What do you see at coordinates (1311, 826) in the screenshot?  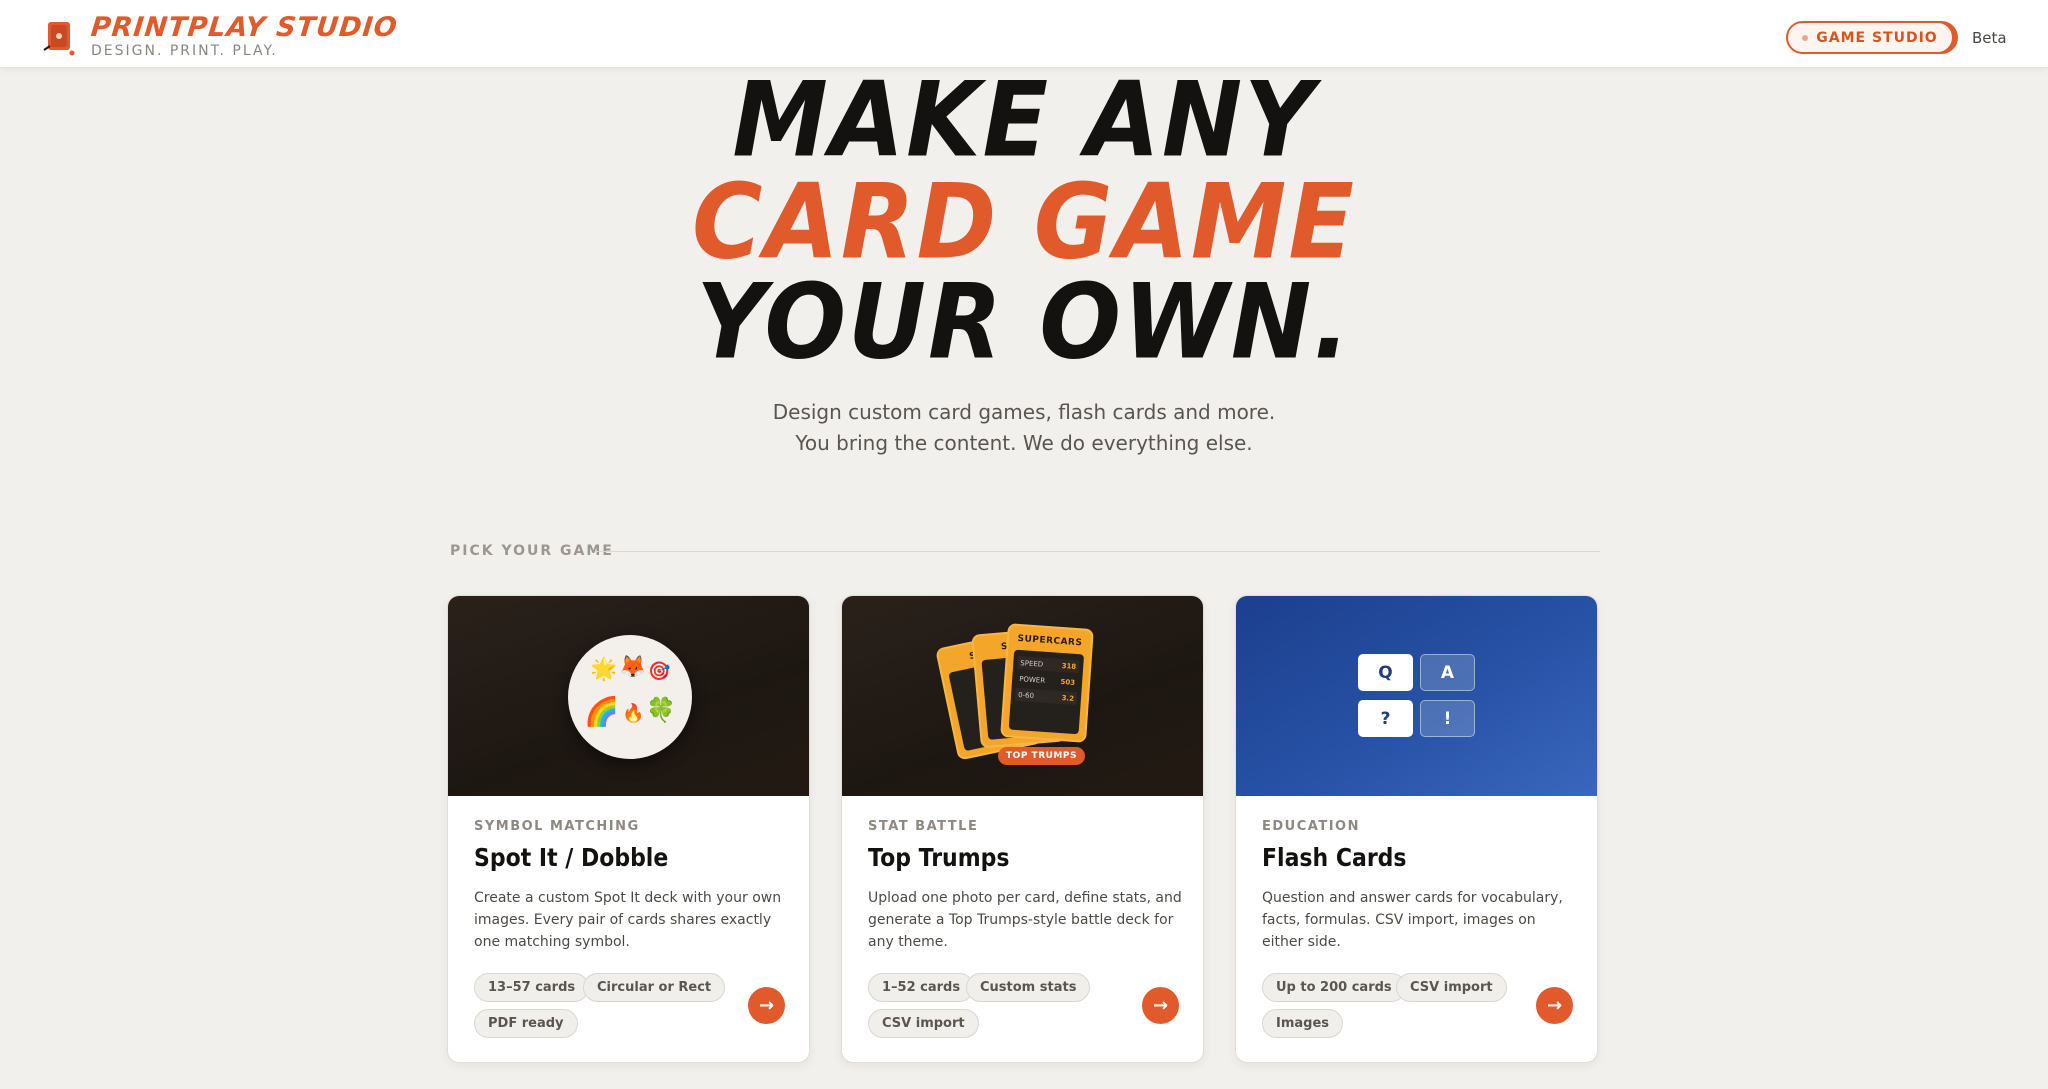 I see `card-category: EDUCATION` at bounding box center [1311, 826].